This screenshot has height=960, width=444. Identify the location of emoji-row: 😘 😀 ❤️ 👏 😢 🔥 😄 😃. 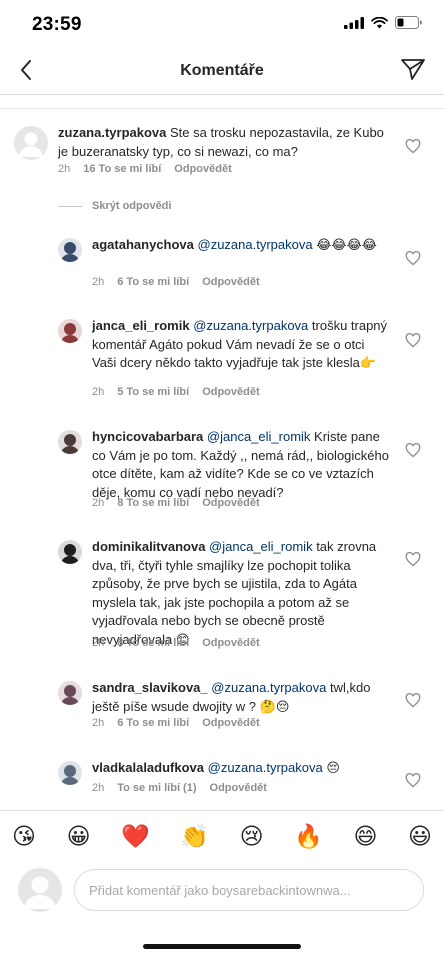
(222, 836).